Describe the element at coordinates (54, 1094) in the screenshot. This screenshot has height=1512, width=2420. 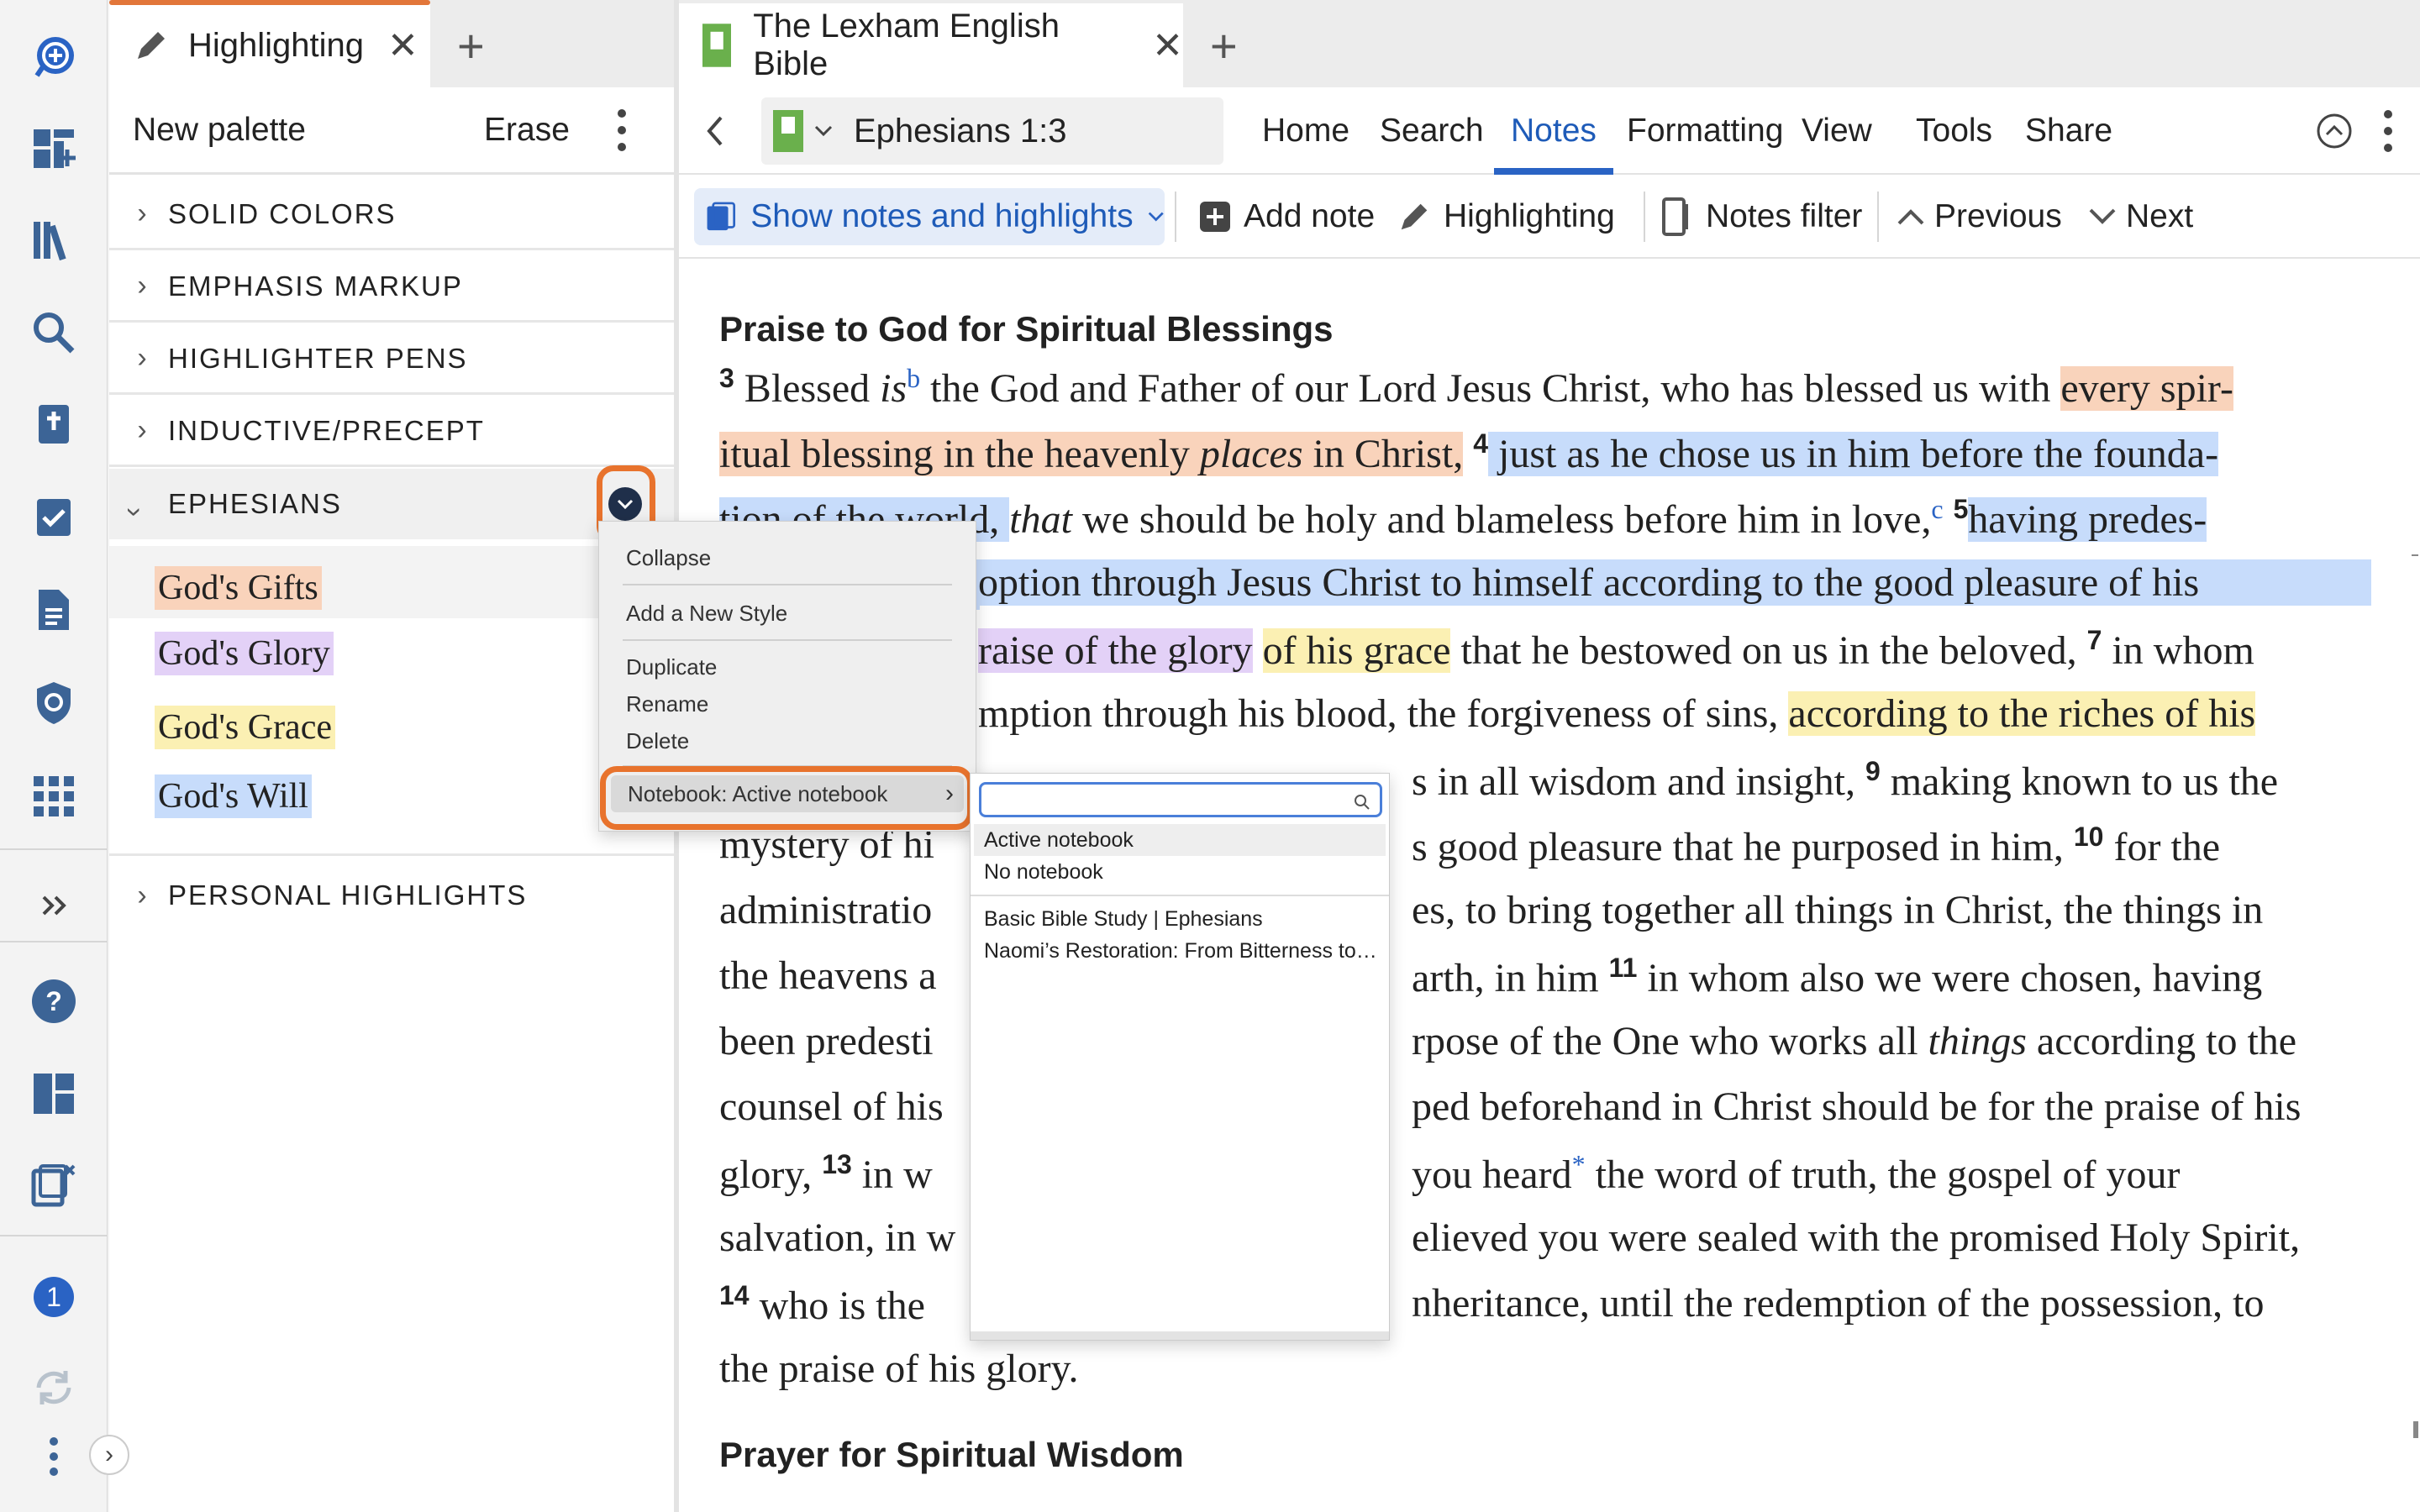
I see `layout-icon` at that location.